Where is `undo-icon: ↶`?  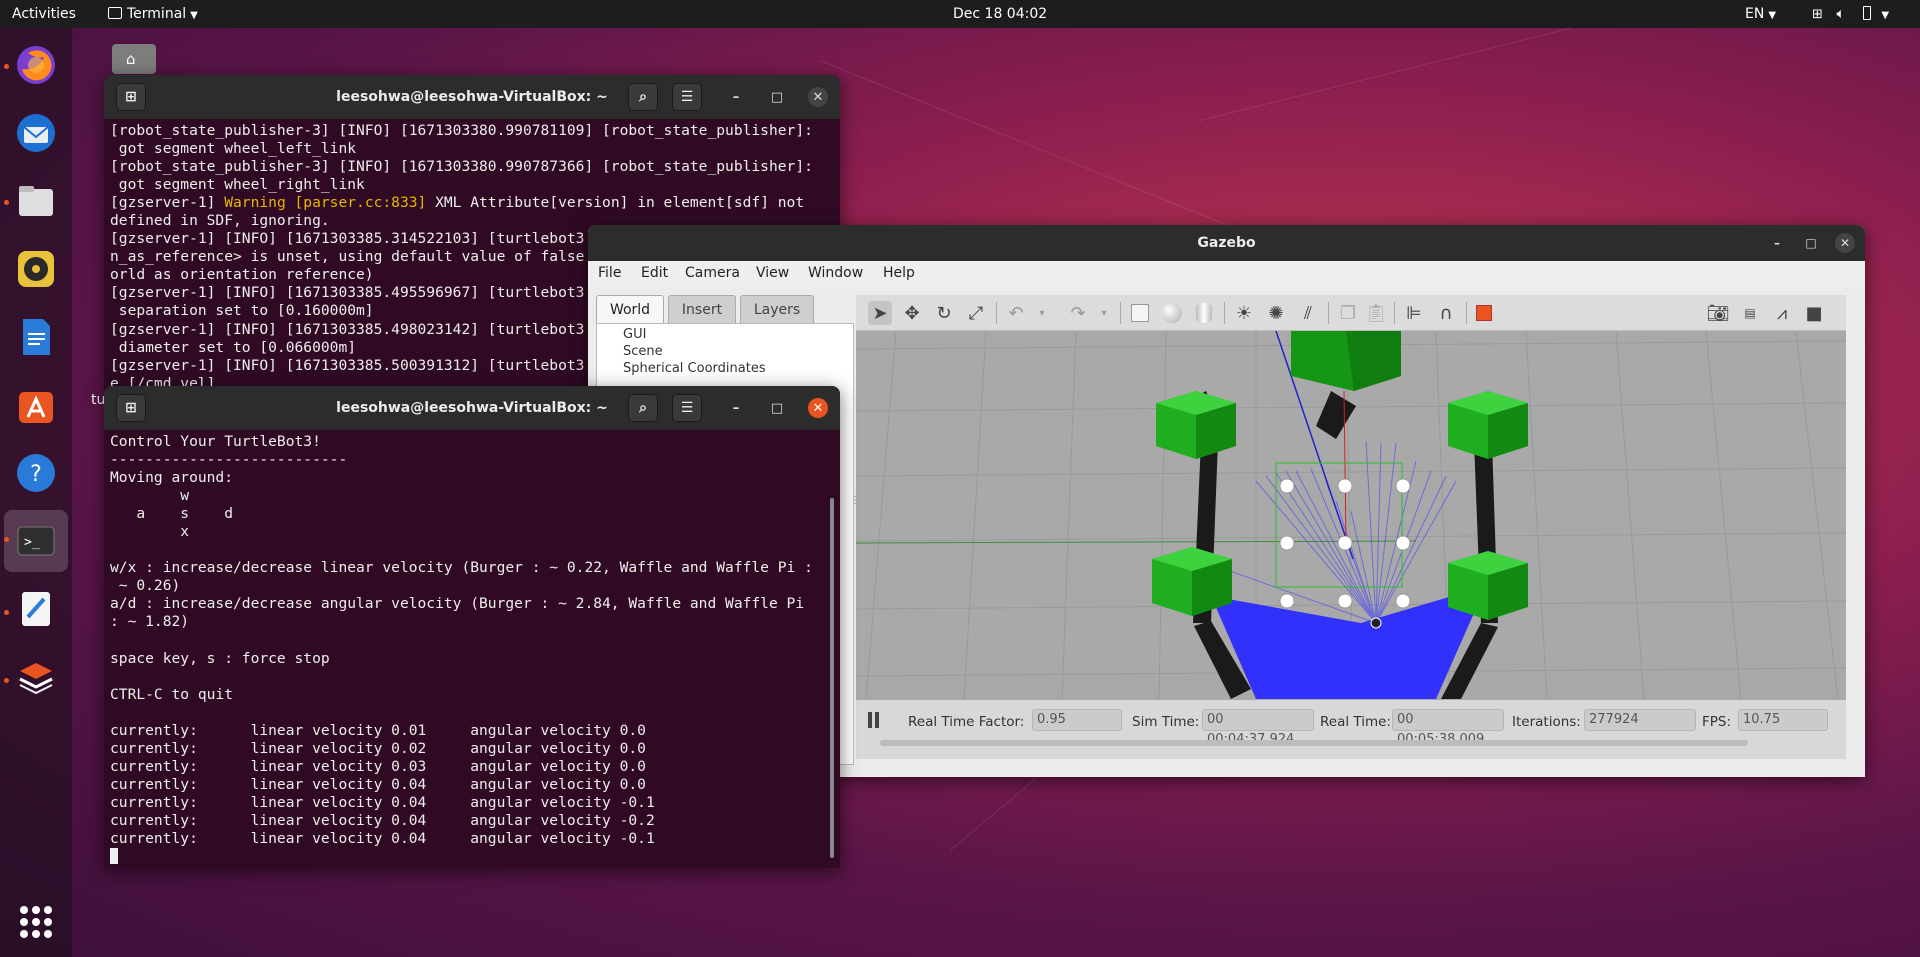
undo-icon: ↶ is located at coordinates (1016, 313).